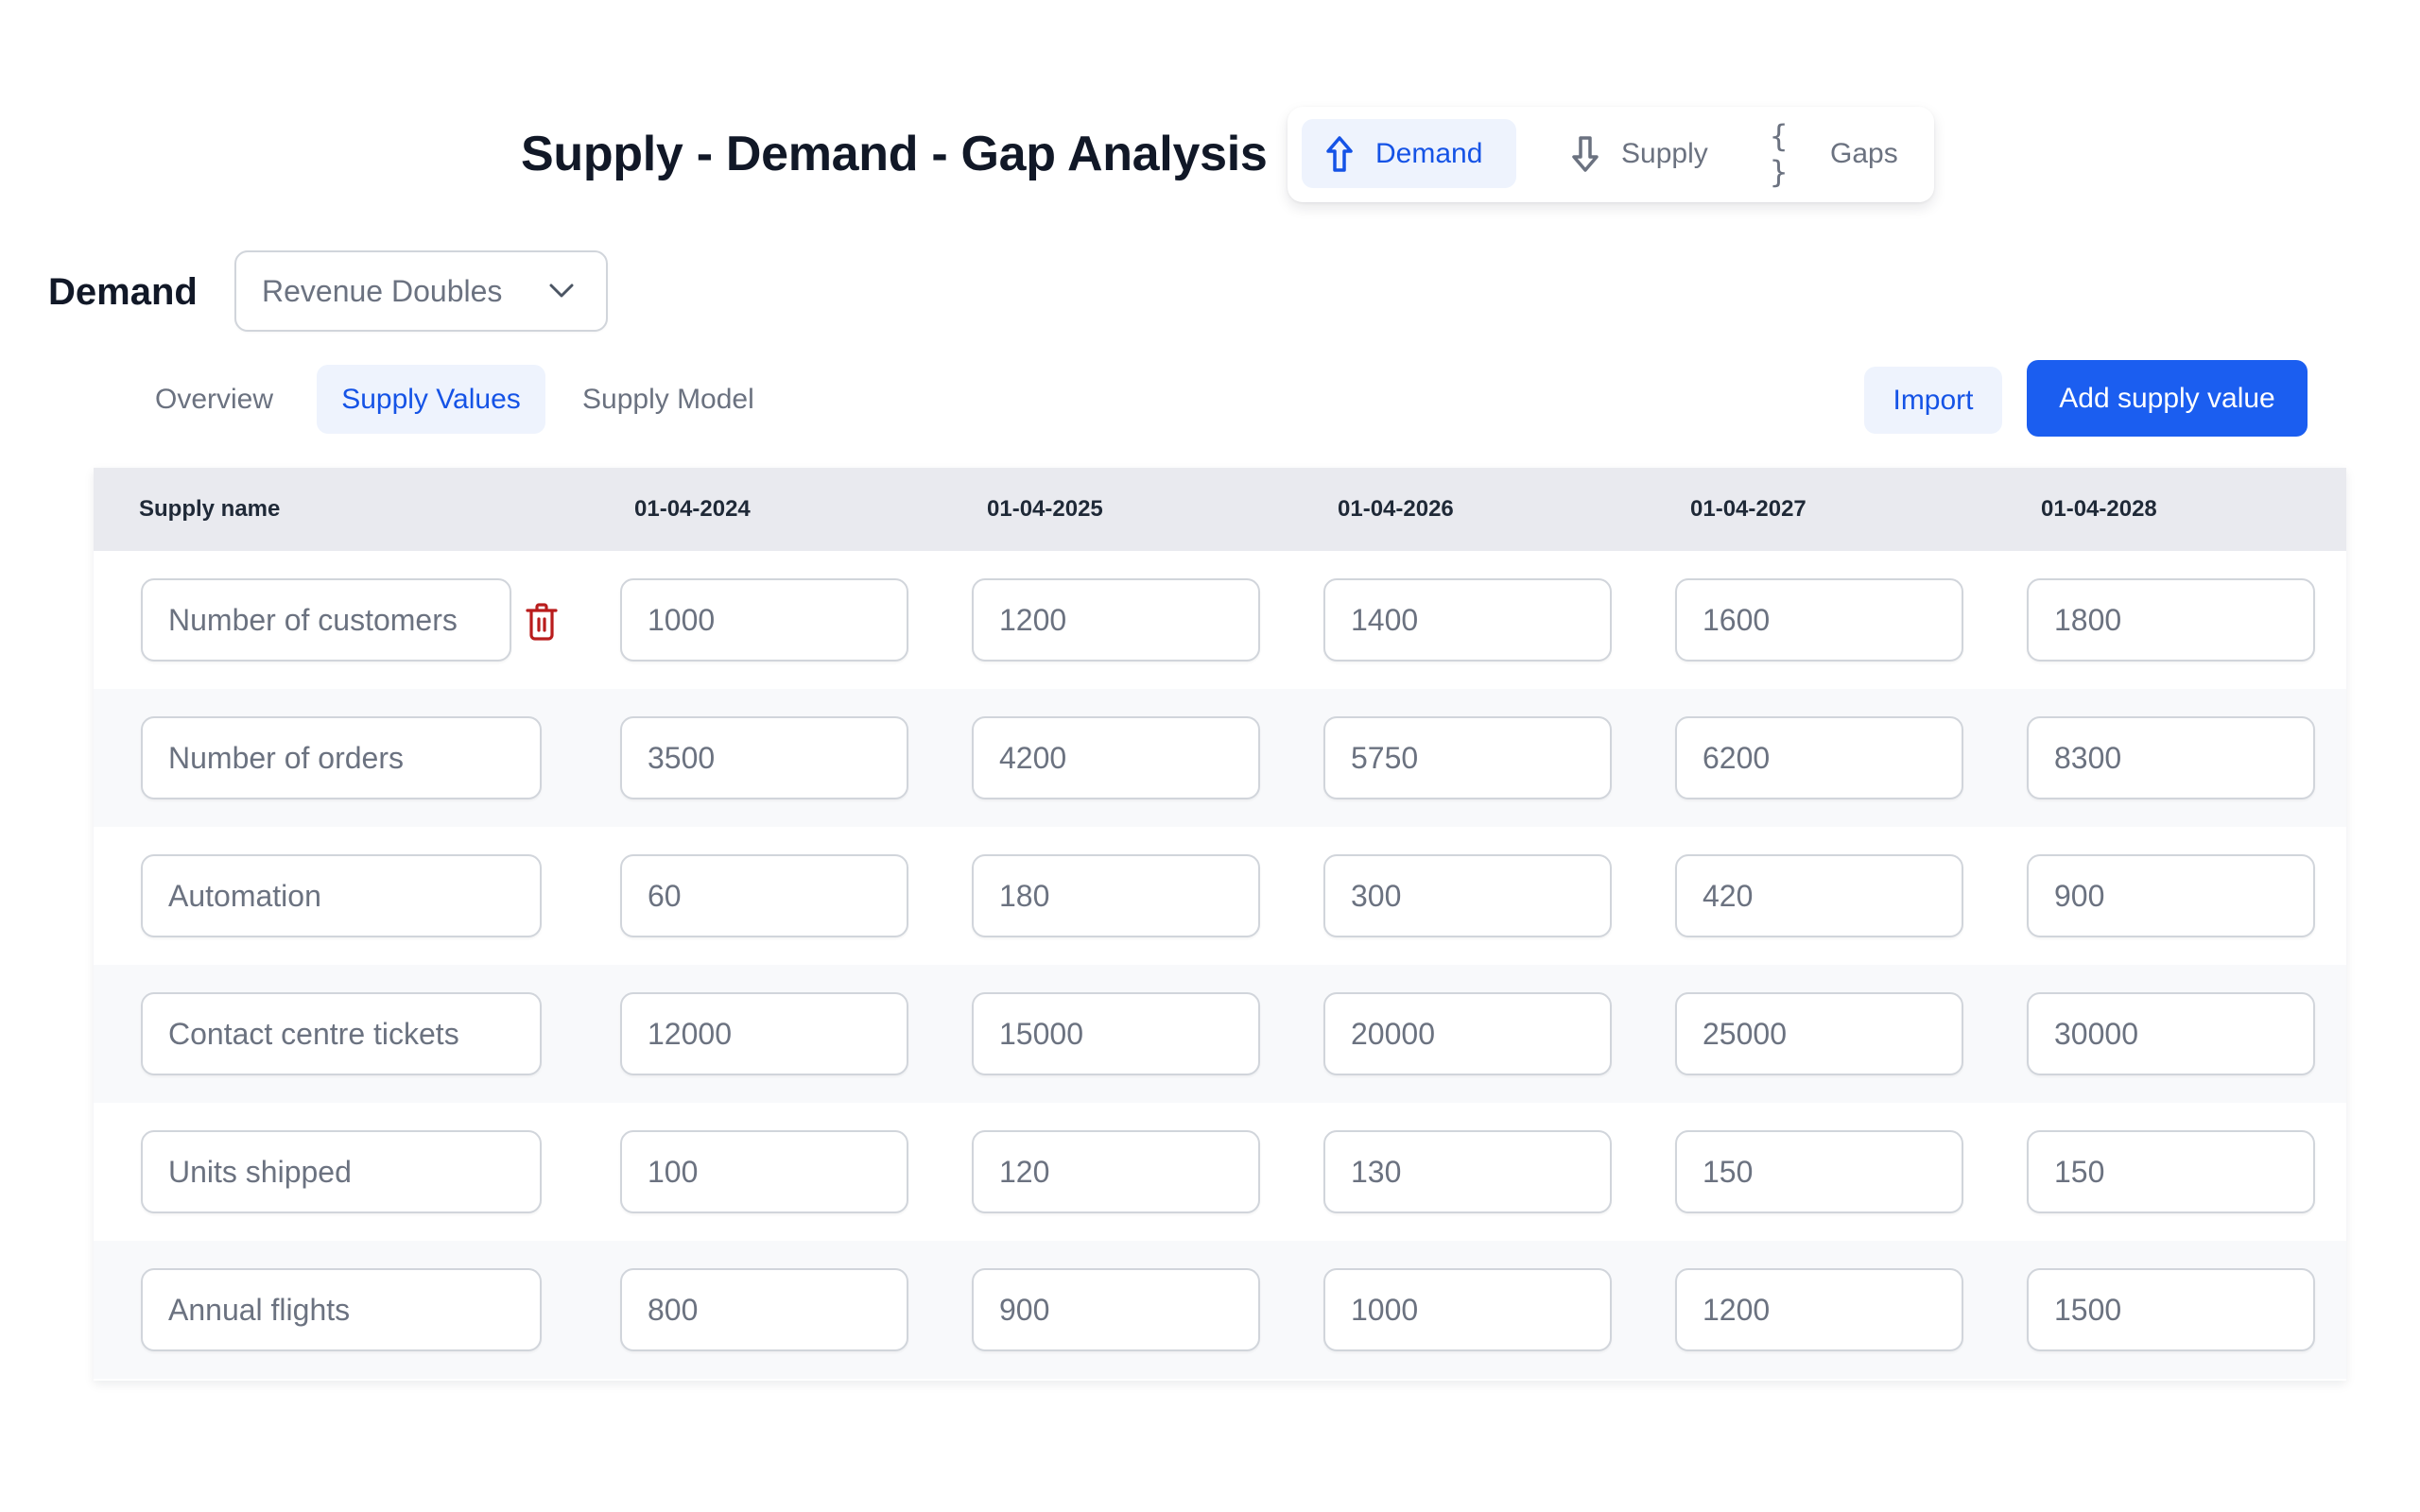  Describe the element at coordinates (210, 509) in the screenshot. I see `column-header-supply-name: Supply name` at that location.